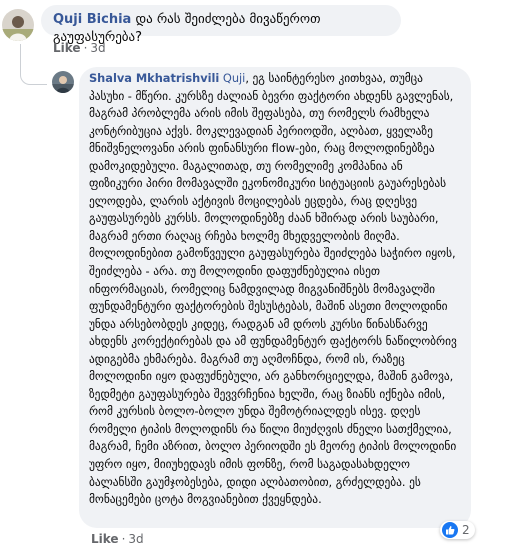  What do you see at coordinates (18, 25) in the screenshot?
I see `avatar-quji` at bounding box center [18, 25].